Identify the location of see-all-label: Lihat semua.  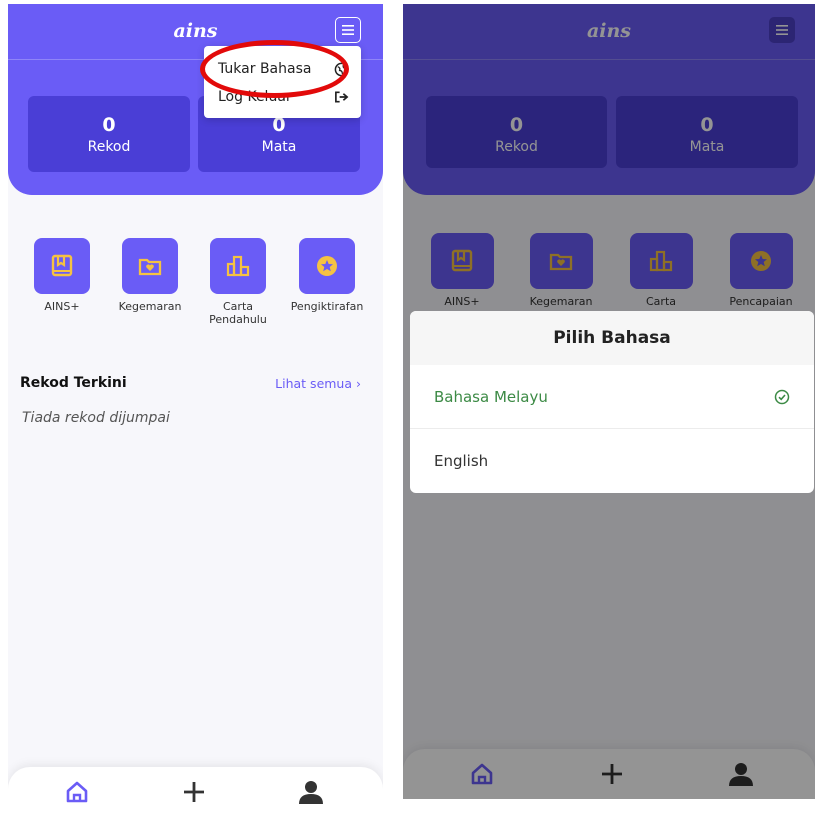
(314, 383).